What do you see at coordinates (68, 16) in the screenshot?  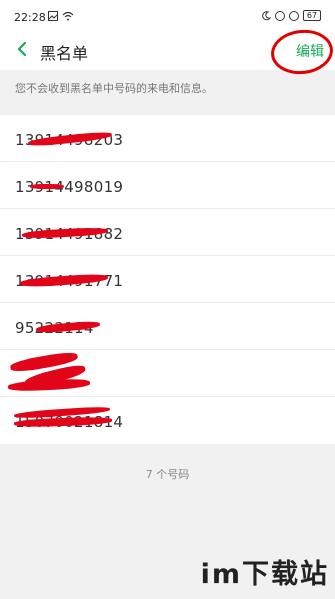 I see `wifi-icon` at bounding box center [68, 16].